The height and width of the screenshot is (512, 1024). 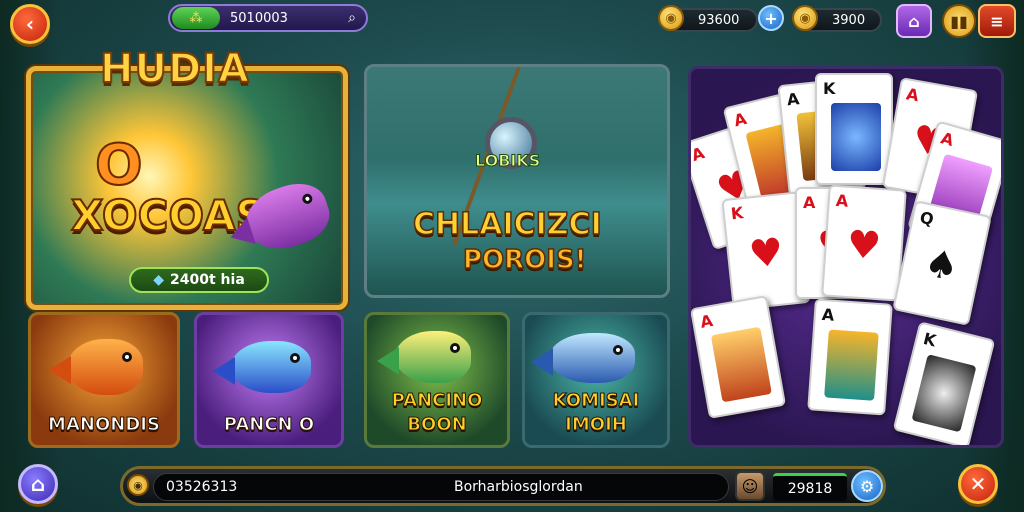 I want to click on player-id-search: ⁂ 5010003 ⌕, so click(x=268, y=18).